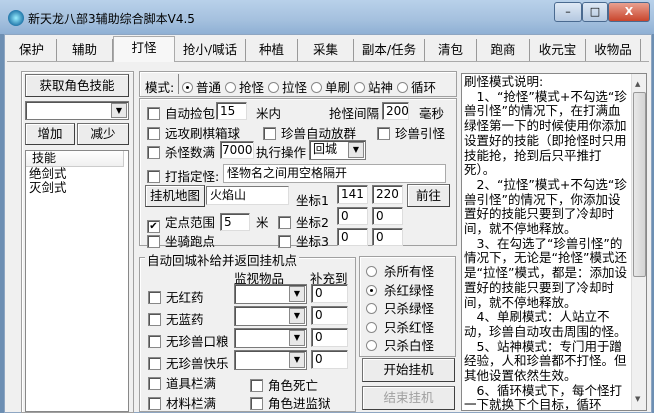 The width and height of the screenshot is (654, 413). I want to click on mount-run-checkbox: 坐骑跑点, so click(181, 240).